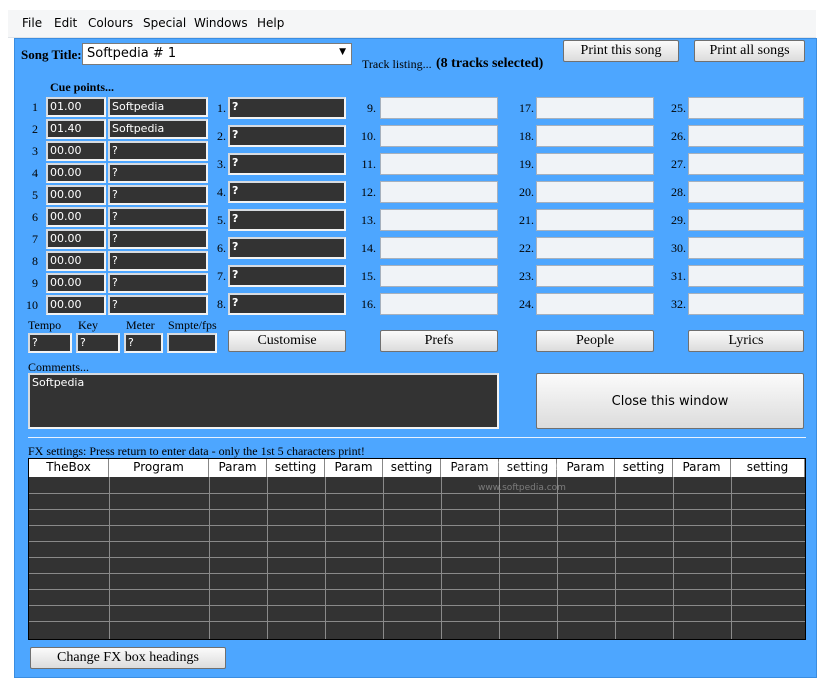 The width and height of the screenshot is (838, 698). I want to click on menu-colours: Colours, so click(110, 23).